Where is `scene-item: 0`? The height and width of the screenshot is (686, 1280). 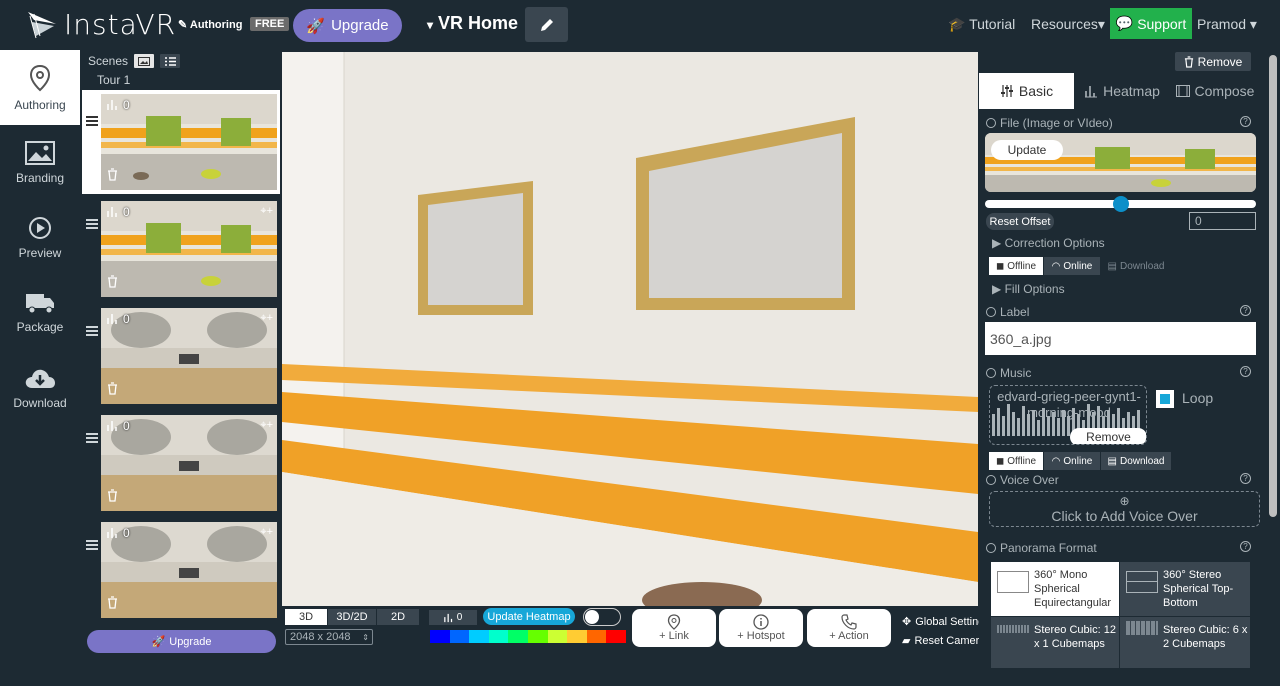
scene-item: 0 is located at coordinates (181, 142).